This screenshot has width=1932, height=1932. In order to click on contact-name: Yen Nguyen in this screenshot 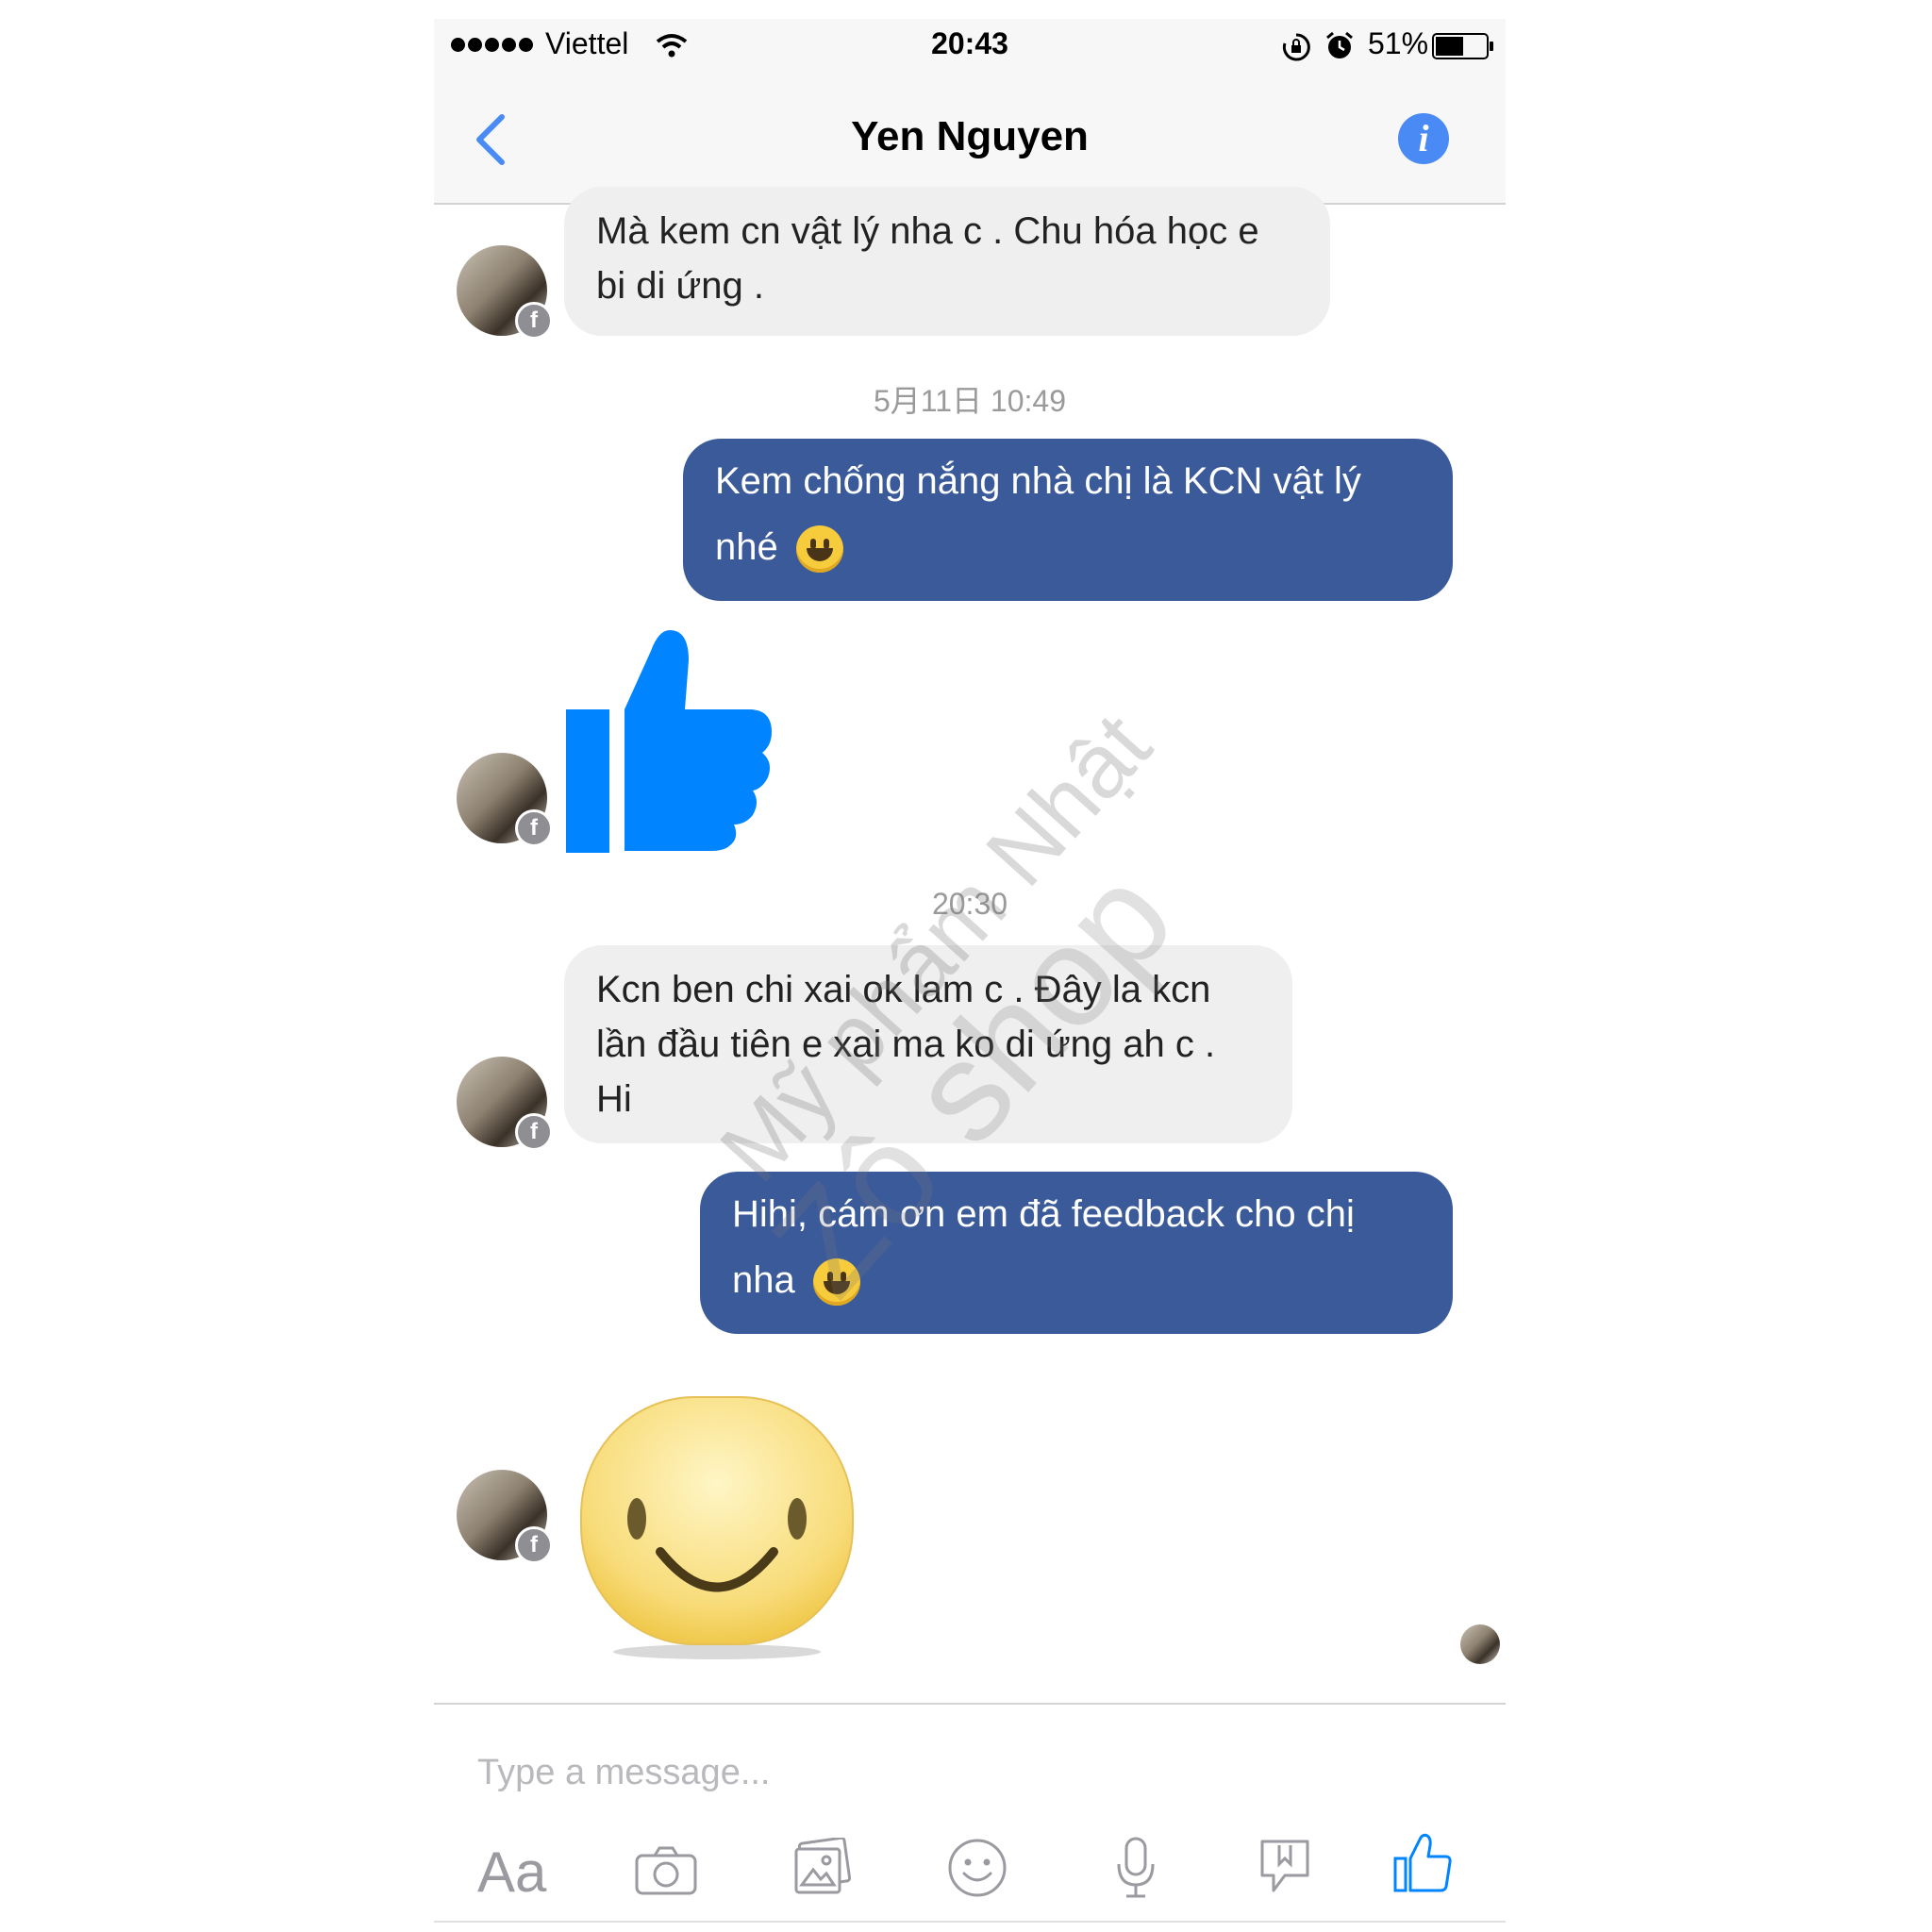, I will do `click(970, 137)`.